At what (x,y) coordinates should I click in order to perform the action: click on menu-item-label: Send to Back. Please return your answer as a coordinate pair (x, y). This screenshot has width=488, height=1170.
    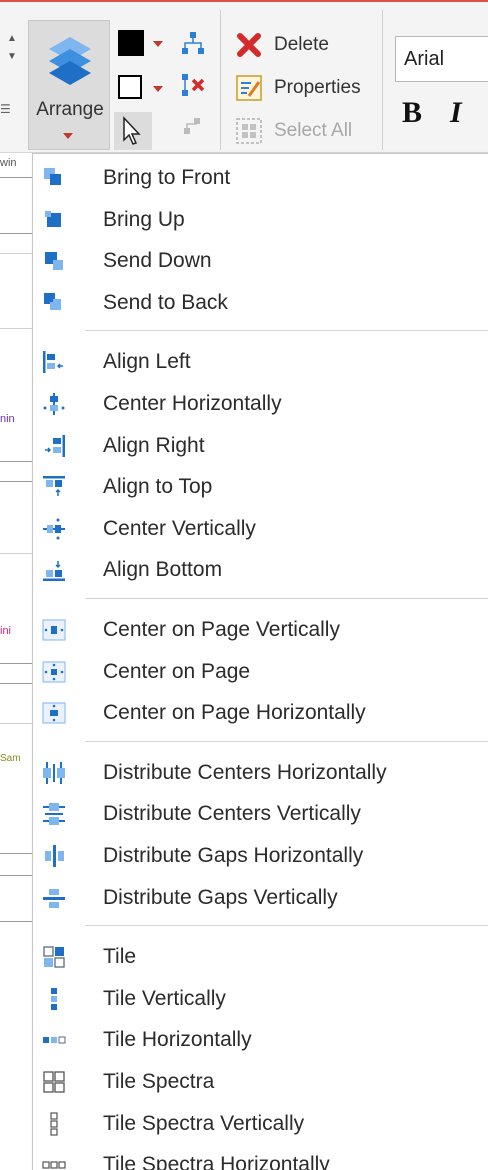
    Looking at the image, I should click on (165, 302).